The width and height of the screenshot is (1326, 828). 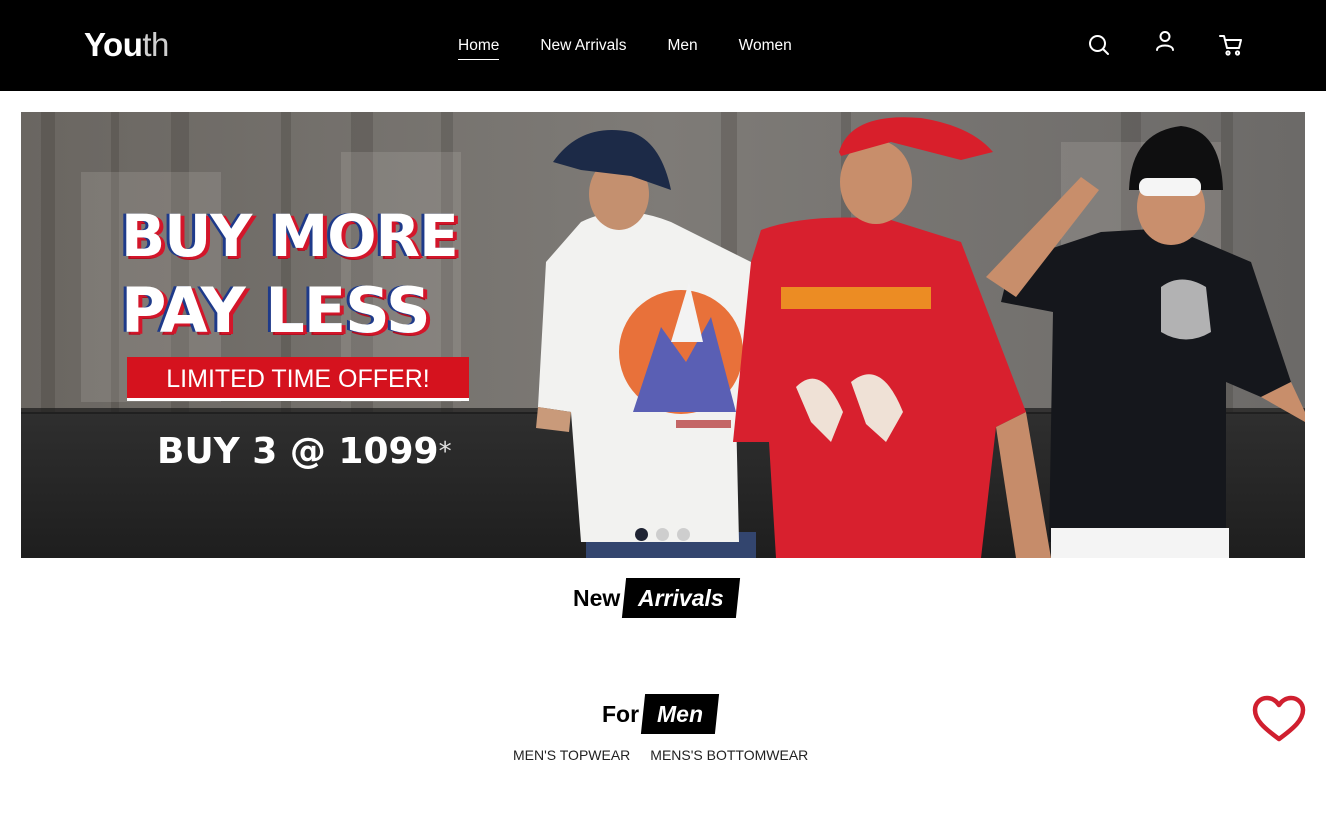 I want to click on offer-banner: LIMITED TIME OFFER!, so click(x=298, y=379).